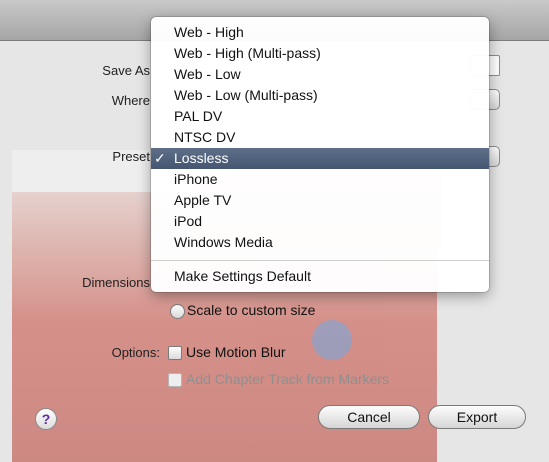 Image resolution: width=549 pixels, height=462 pixels. Describe the element at coordinates (320, 158) in the screenshot. I see `menu-item-lossless: ✓ Lossless` at that location.